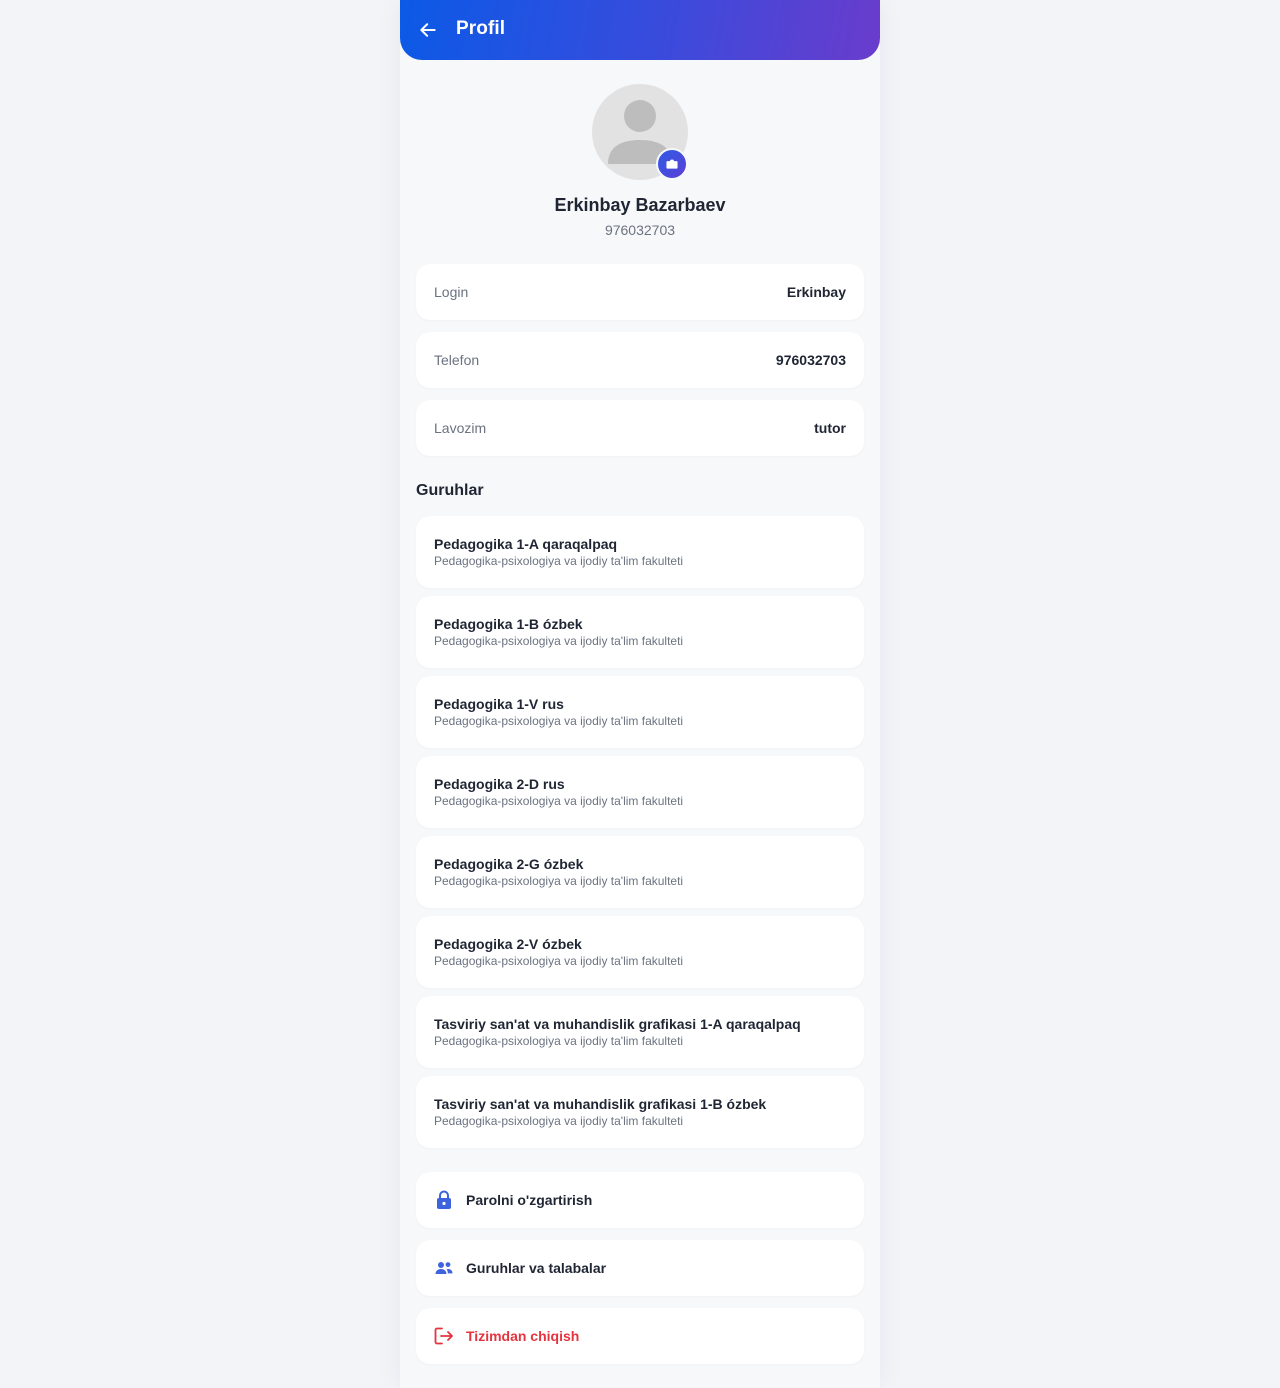  I want to click on back-button, so click(428, 30).